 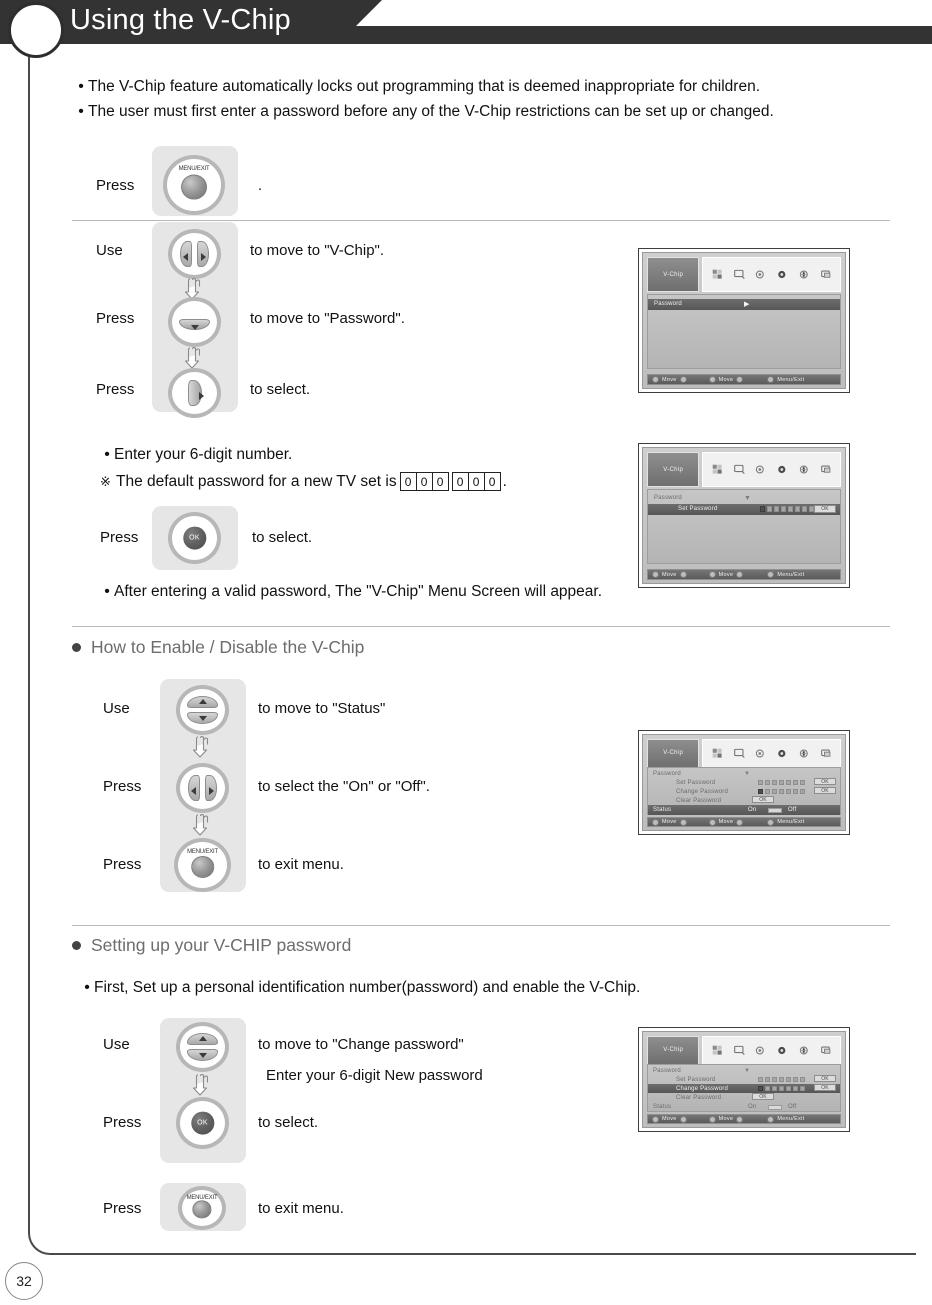 I want to click on divider, so click(x=481, y=220).